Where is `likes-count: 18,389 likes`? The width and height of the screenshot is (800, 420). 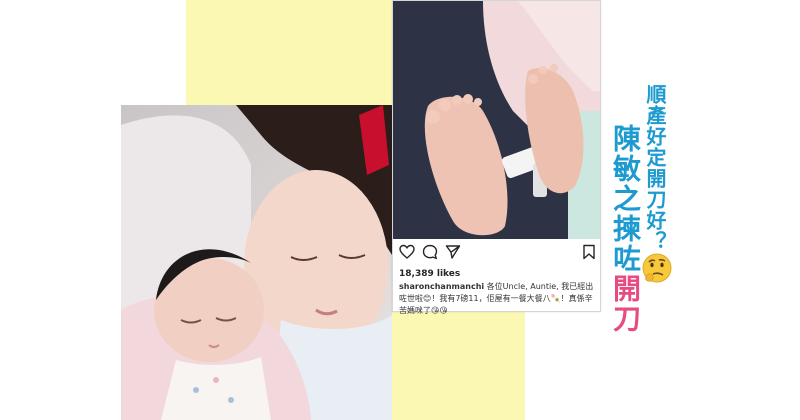 likes-count: 18,389 likes is located at coordinates (430, 274).